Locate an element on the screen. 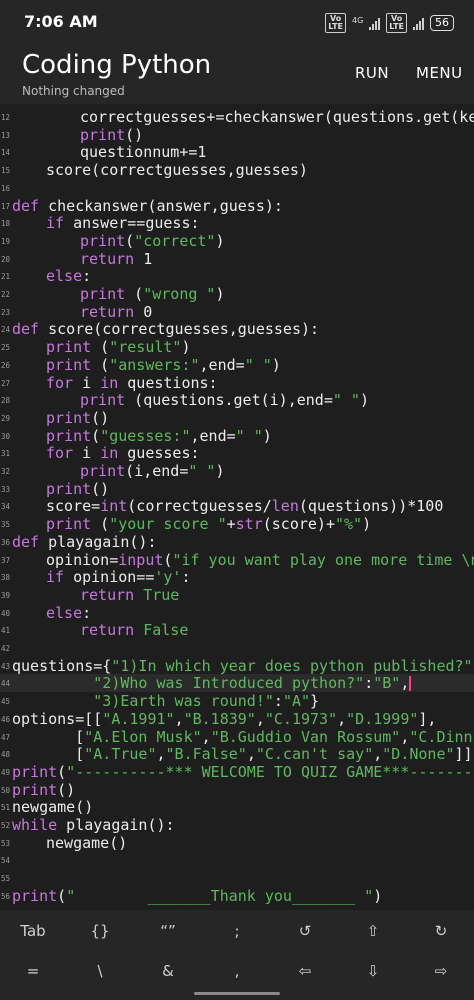  code-line: 51 newgame() is located at coordinates (237, 807).